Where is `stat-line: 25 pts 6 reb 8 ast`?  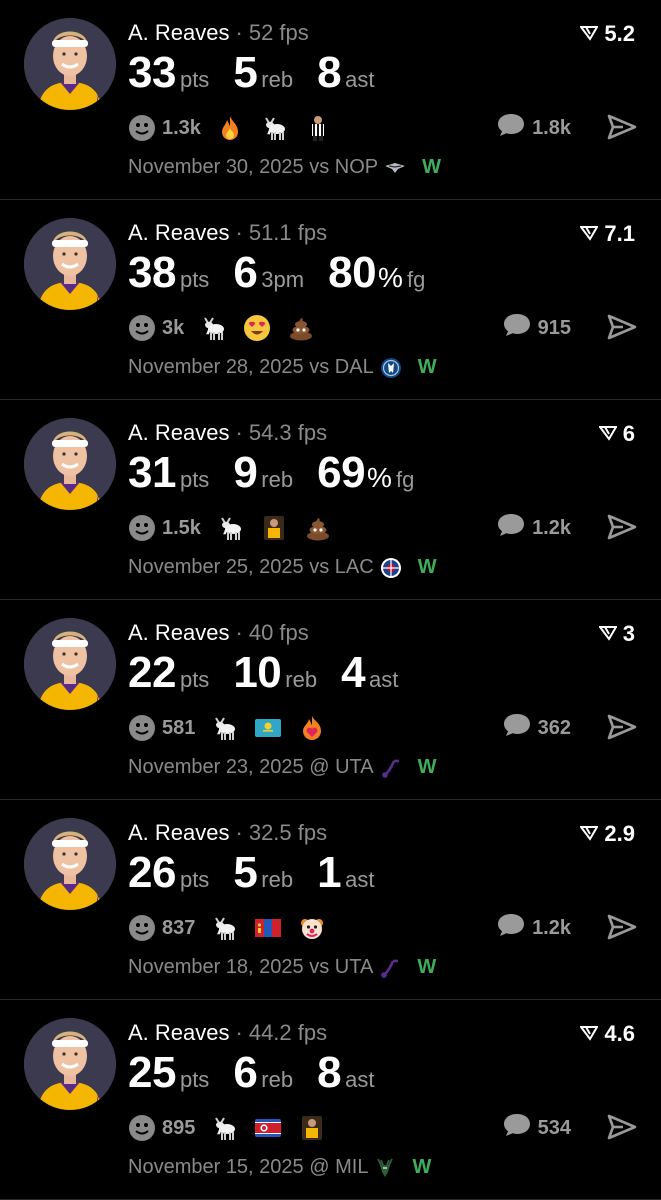
stat-line: 25 pts 6 reb 8 ast is located at coordinates (263, 1073).